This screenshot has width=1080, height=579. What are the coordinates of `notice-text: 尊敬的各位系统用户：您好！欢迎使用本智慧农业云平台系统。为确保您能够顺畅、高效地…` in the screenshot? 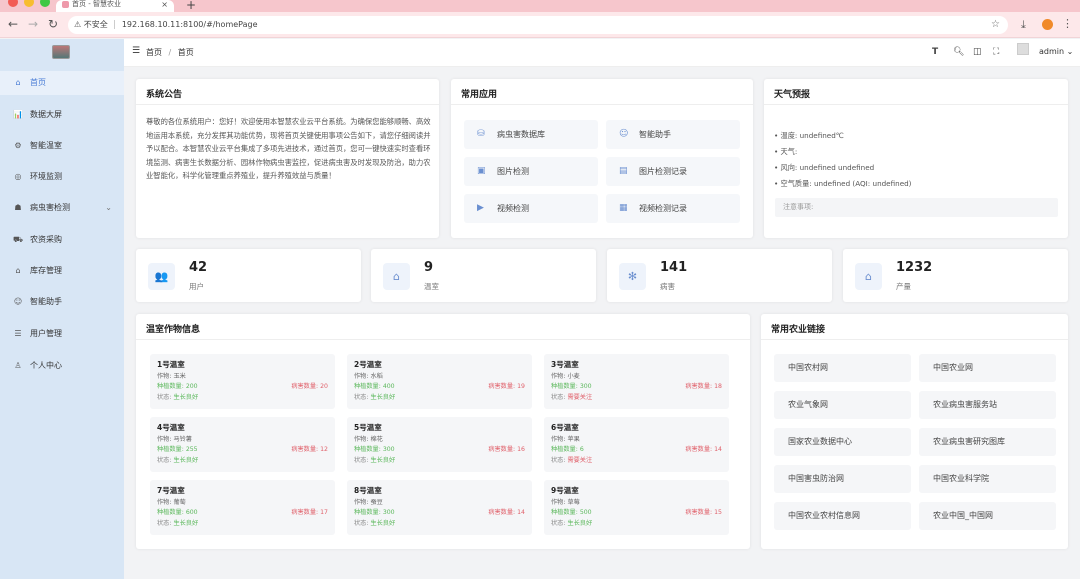 It's located at (288, 149).